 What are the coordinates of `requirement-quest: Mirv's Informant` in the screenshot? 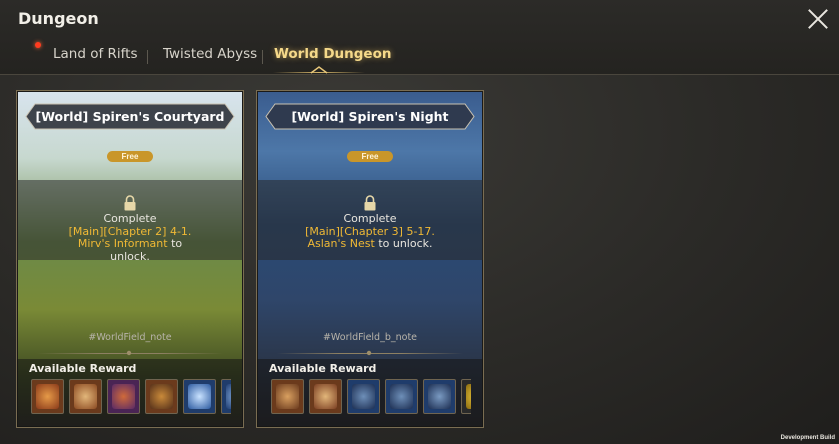 It's located at (122, 243).